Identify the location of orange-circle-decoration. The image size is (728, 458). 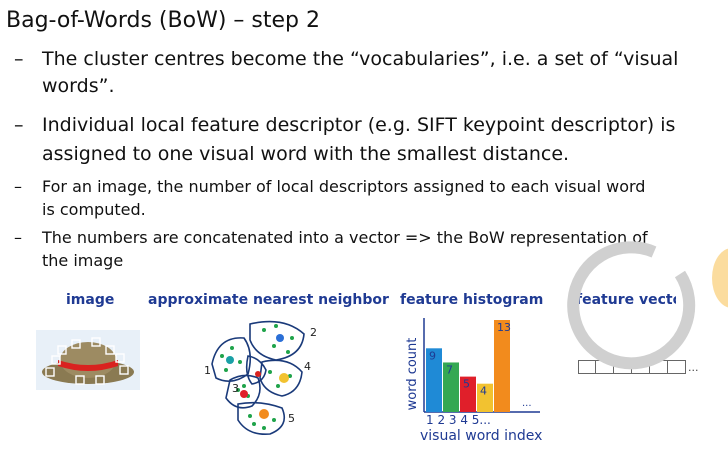
(720, 278).